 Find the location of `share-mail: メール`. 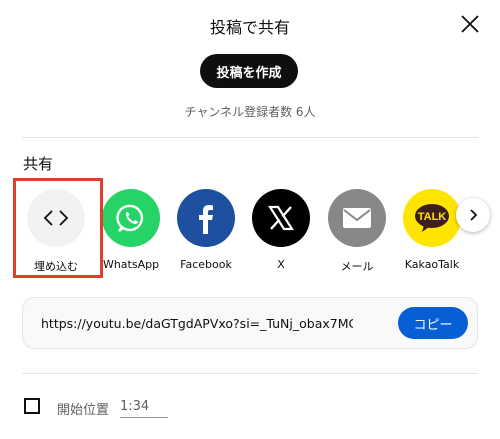

share-mail: メール is located at coordinates (357, 231).